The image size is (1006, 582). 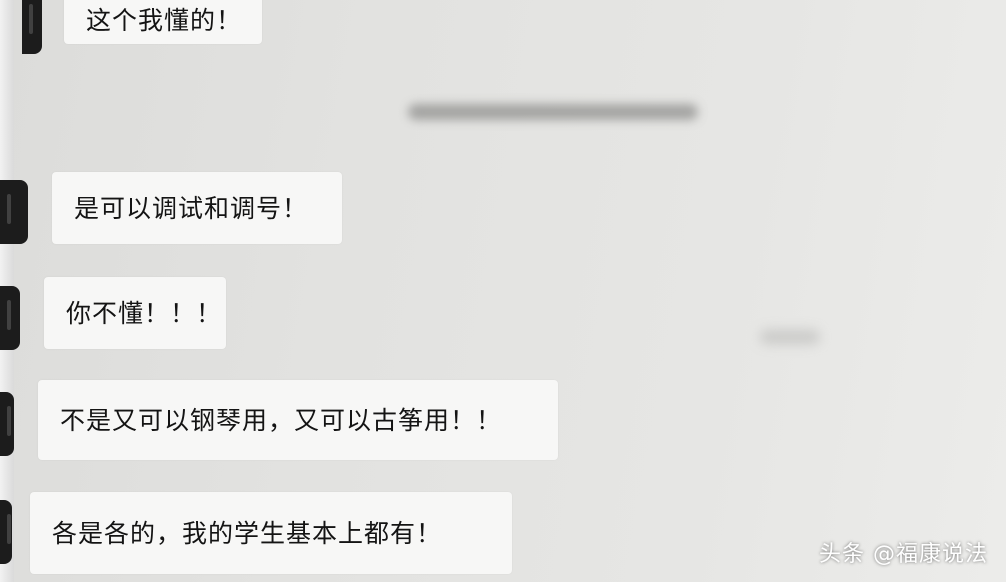 I want to click on message-bubble: 不是又可以钢琴用，又可以古筝用！！, so click(x=298, y=420).